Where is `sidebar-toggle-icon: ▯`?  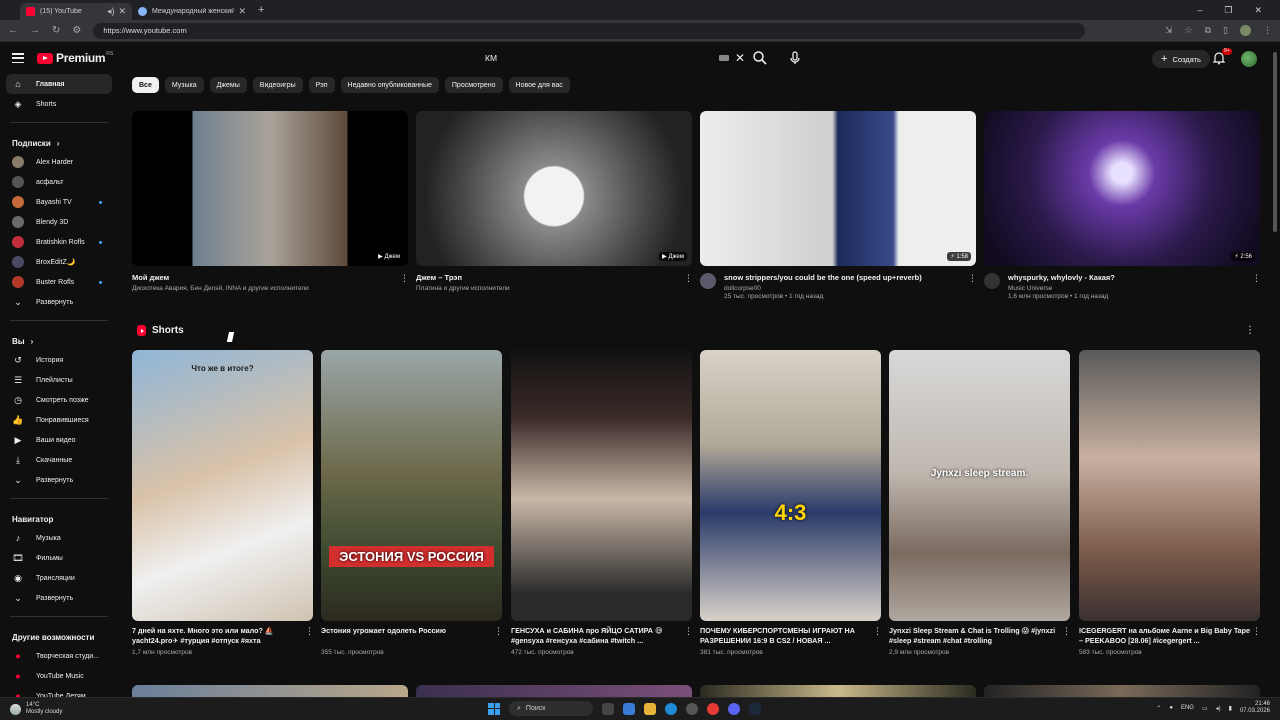 sidebar-toggle-icon: ▯ is located at coordinates (1225, 30).